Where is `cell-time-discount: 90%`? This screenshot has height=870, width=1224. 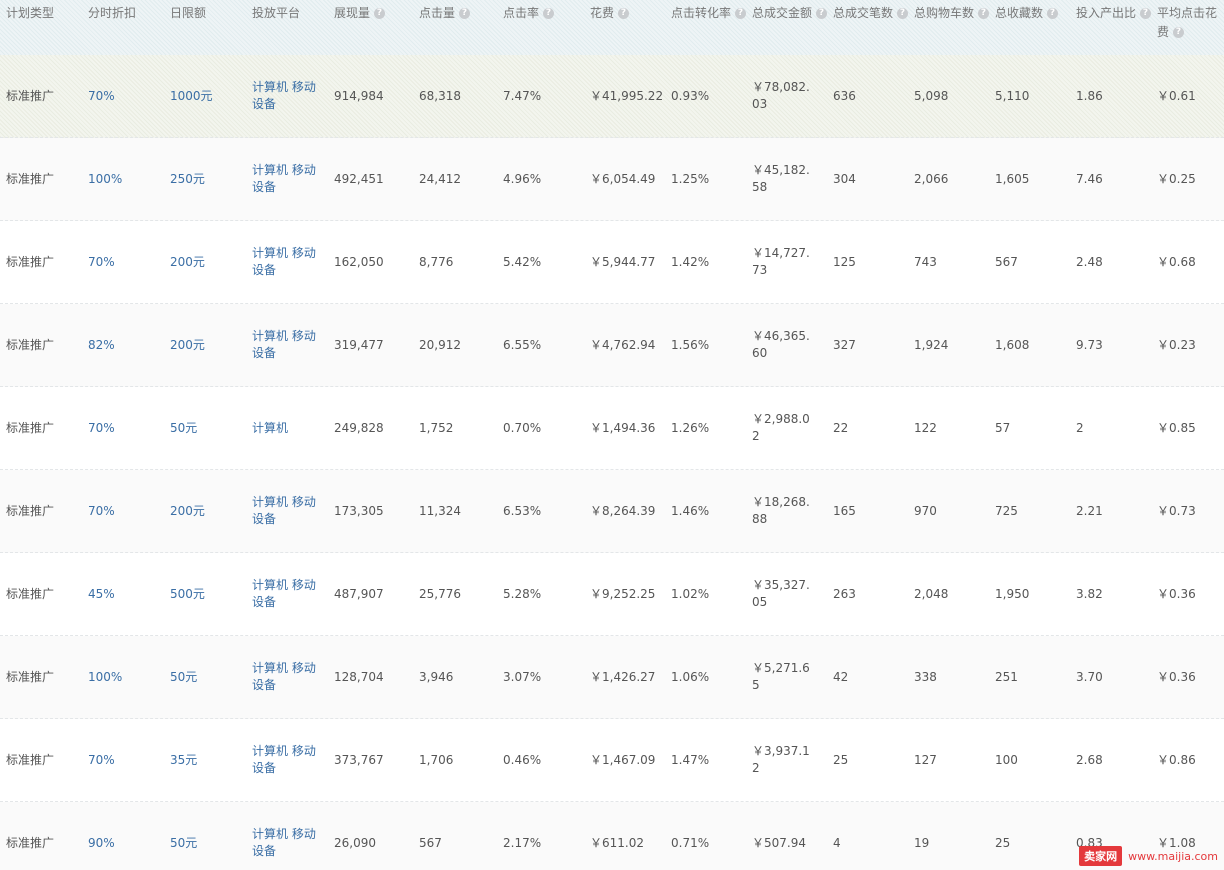 cell-time-discount: 90% is located at coordinates (127, 836).